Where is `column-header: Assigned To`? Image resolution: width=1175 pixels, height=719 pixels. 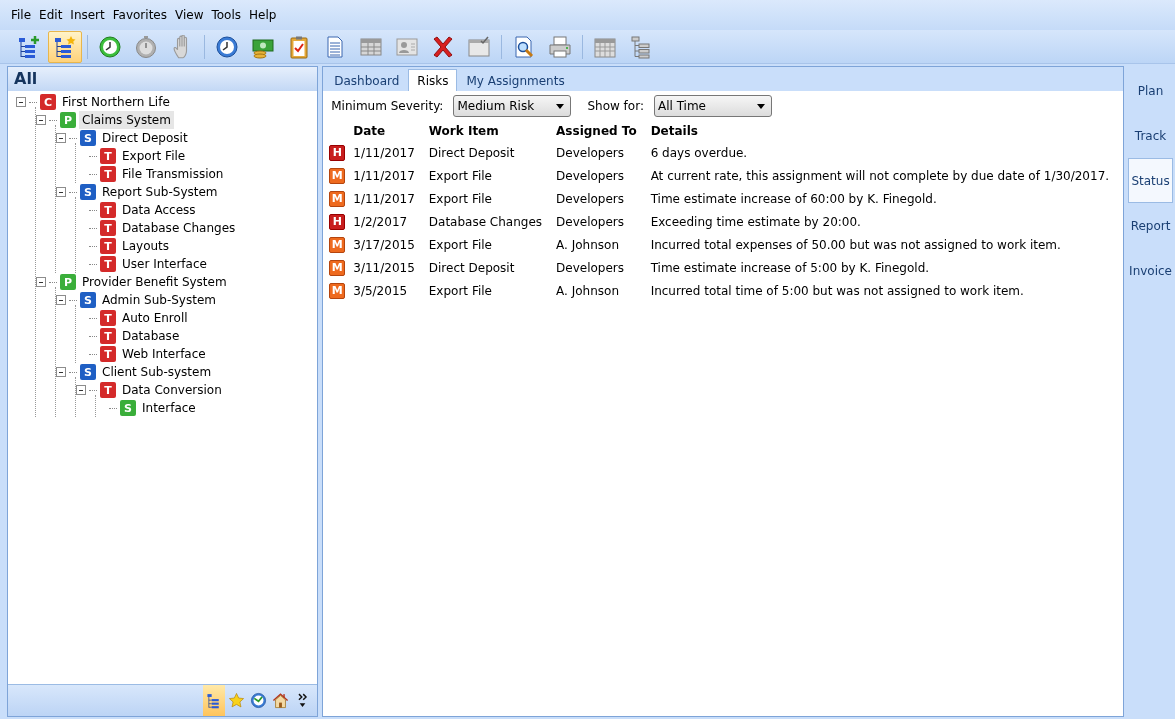
column-header: Assigned To is located at coordinates (603, 131).